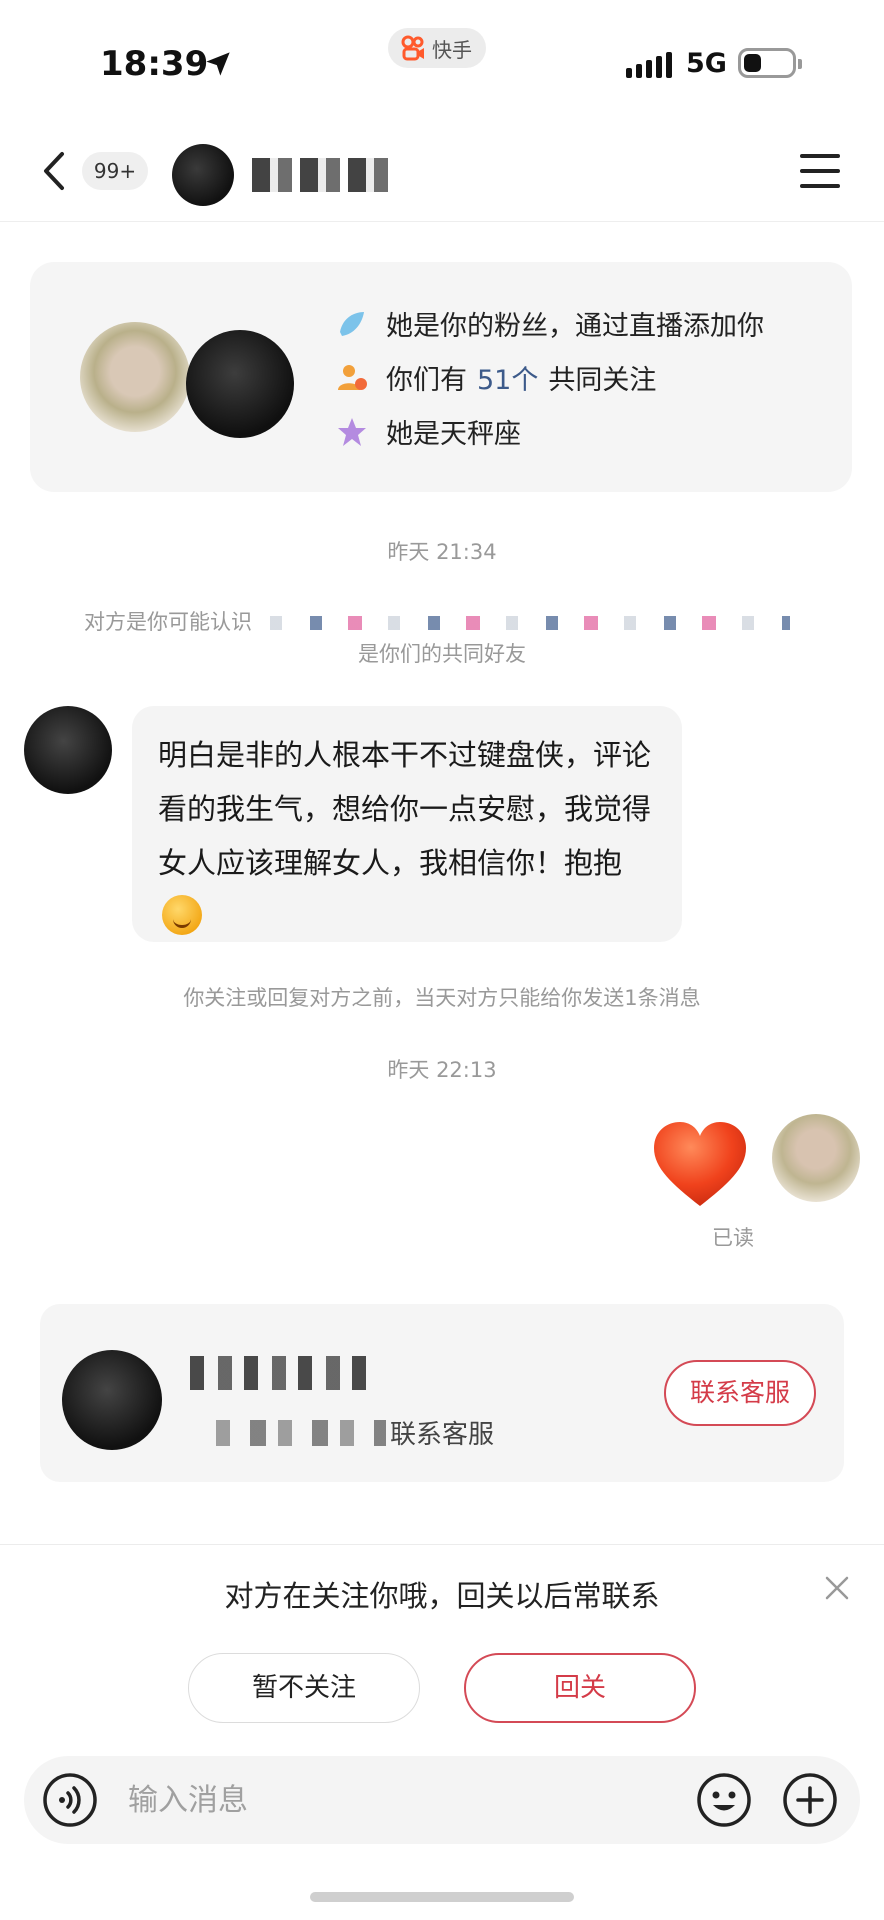 Image resolution: width=884 pixels, height=1920 pixels. I want to click on follow-back-panel: 对方在关注你哦，回关以后常联系 暂不关注 回关, so click(442, 1644).